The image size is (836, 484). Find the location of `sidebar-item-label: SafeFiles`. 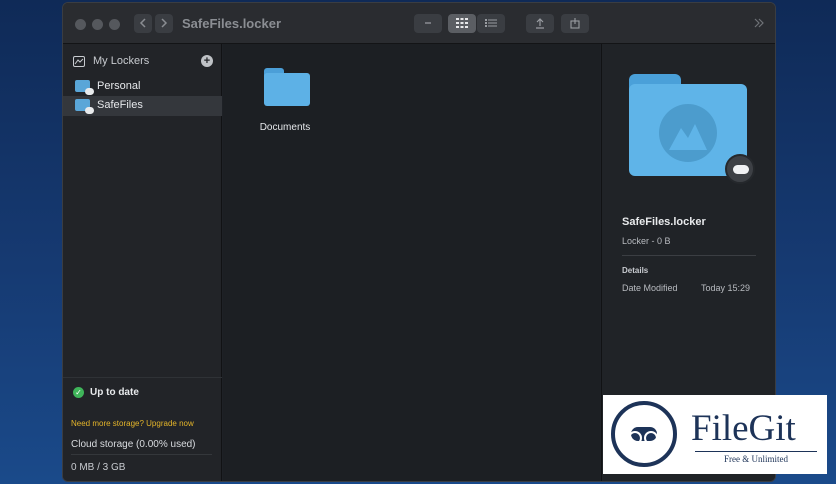

sidebar-item-label: SafeFiles is located at coordinates (120, 105).